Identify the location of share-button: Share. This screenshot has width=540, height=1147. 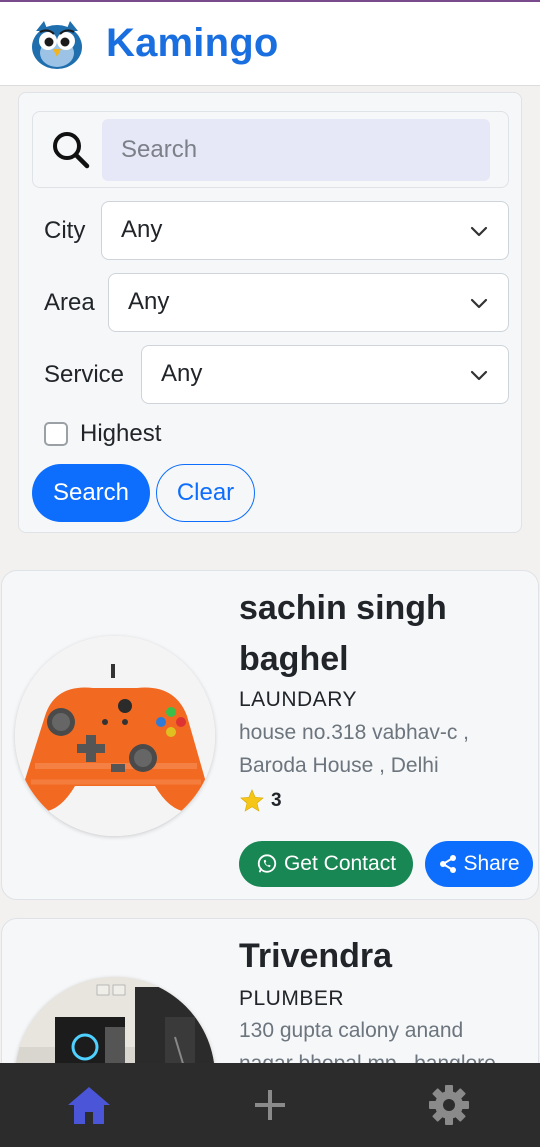
(479, 864).